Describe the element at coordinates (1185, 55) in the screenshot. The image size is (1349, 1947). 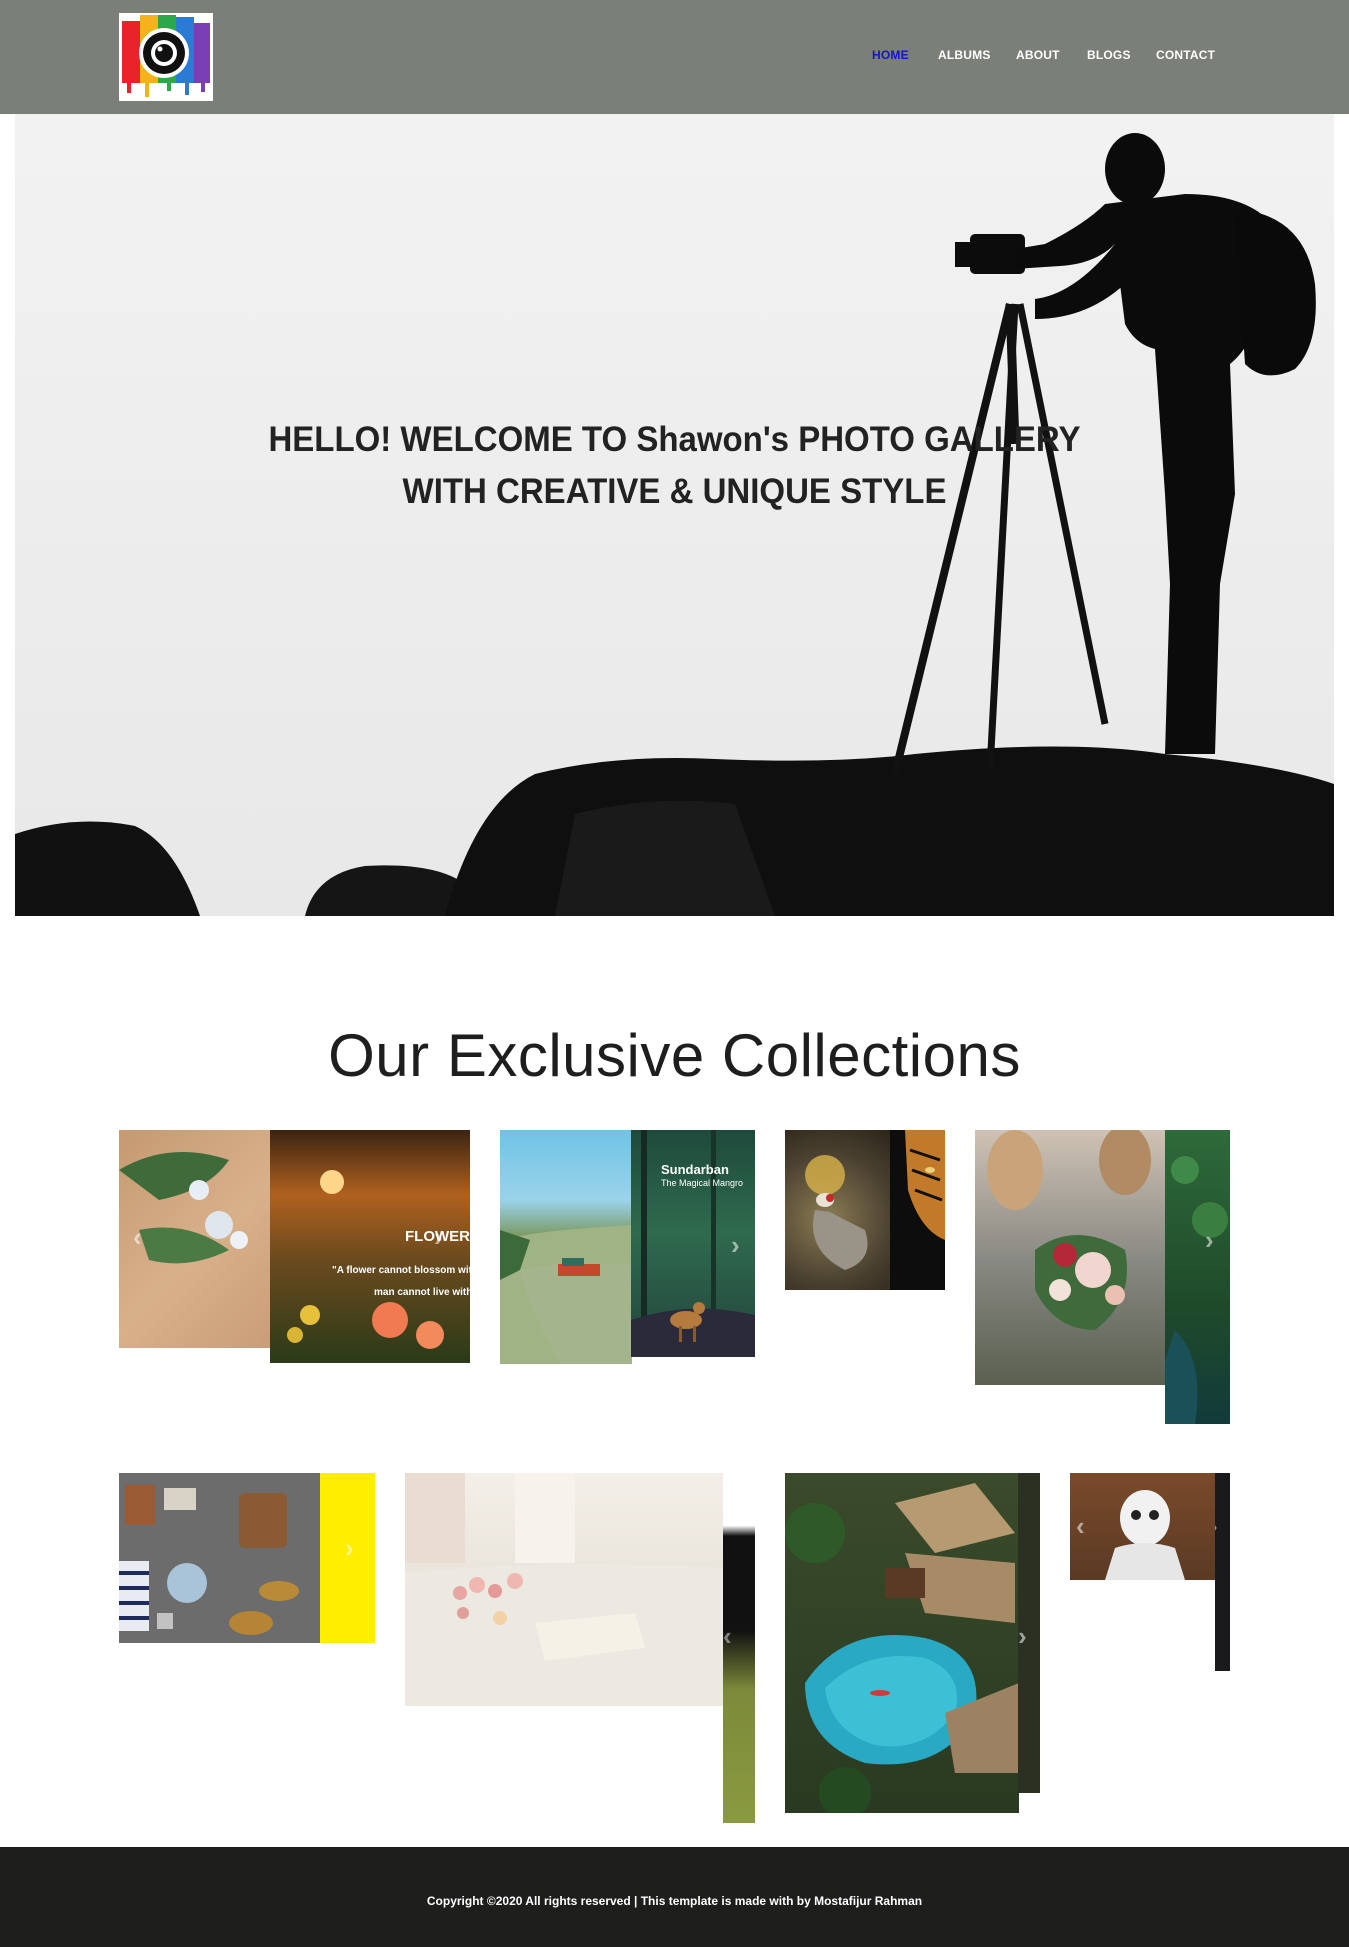
I see `nav-contact: CONTACT` at that location.